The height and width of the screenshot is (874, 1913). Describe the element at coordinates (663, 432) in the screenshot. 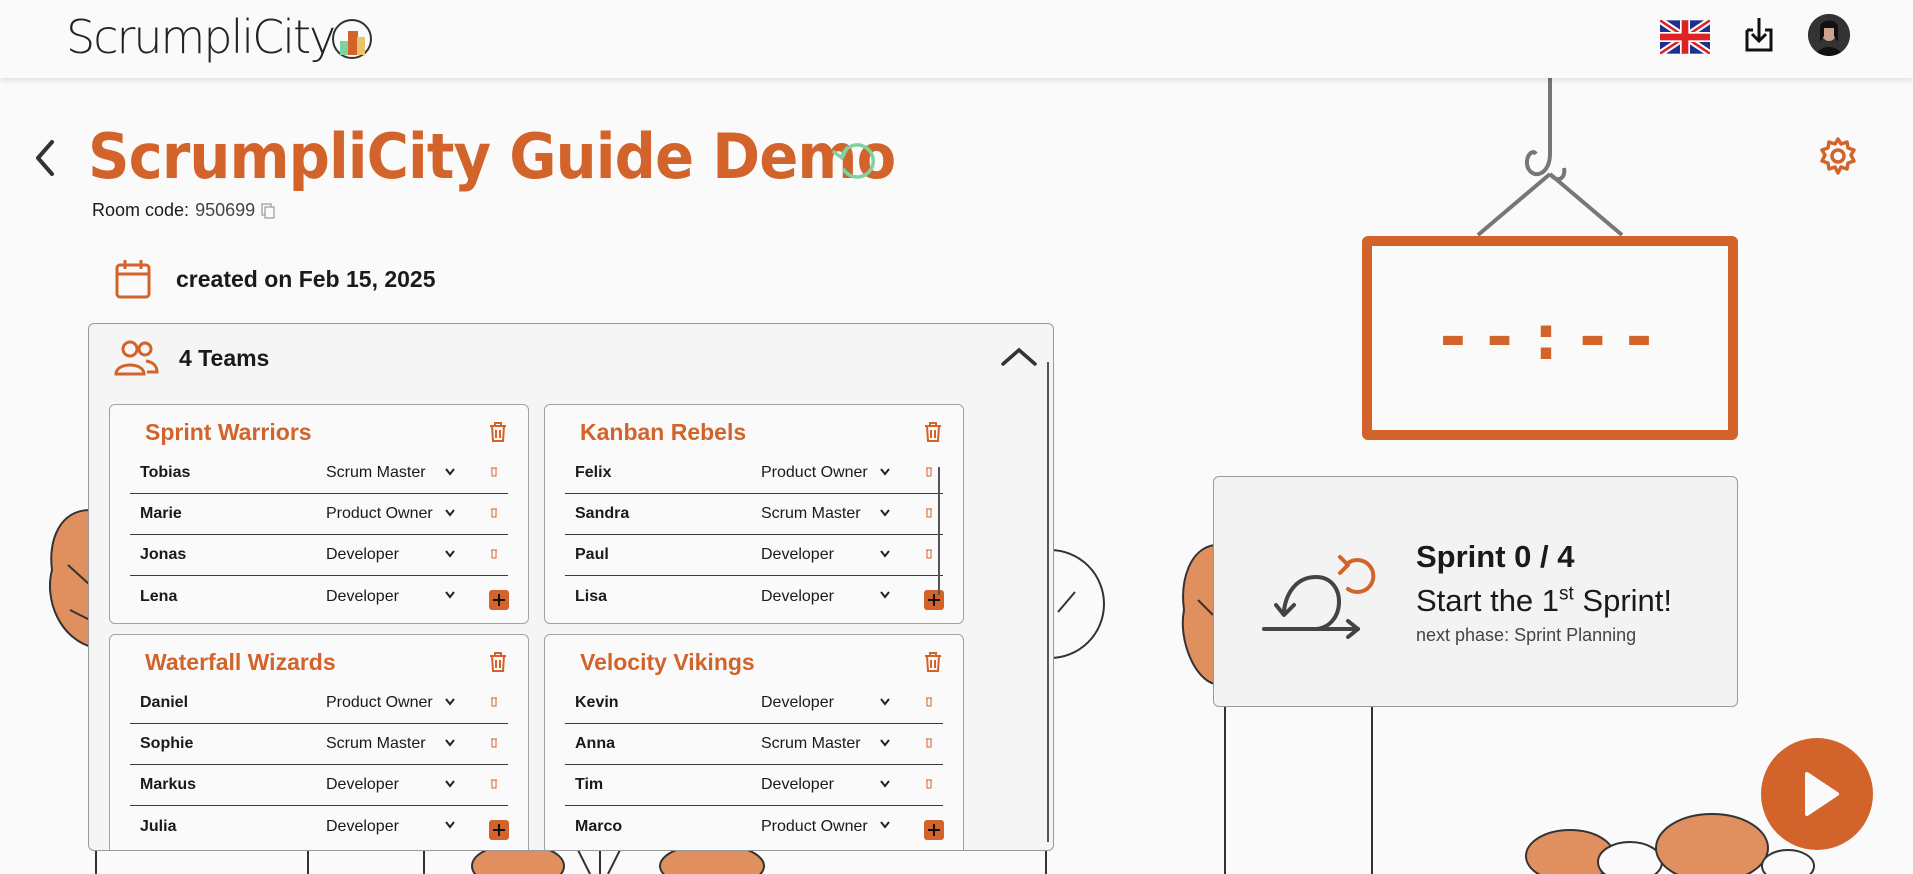

I see `team-name: Kanban Rebels` at that location.